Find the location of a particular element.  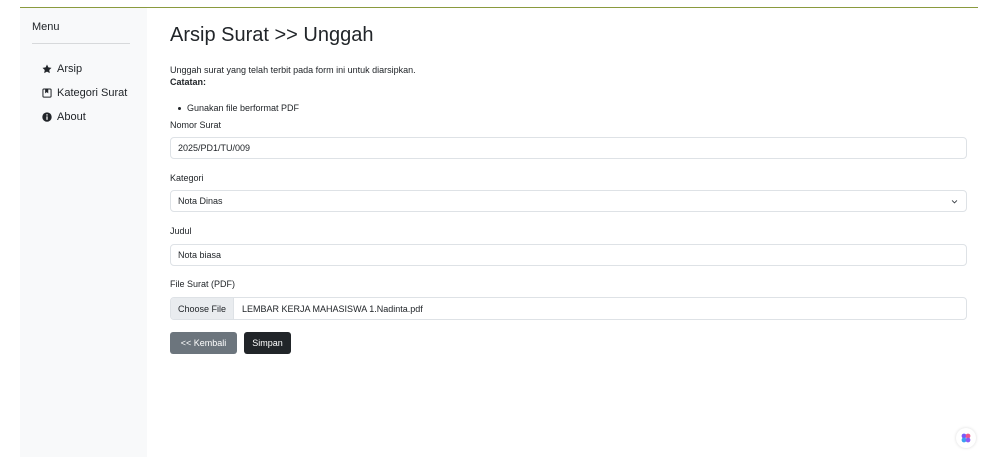

note-title: Catatan: is located at coordinates (188, 82).